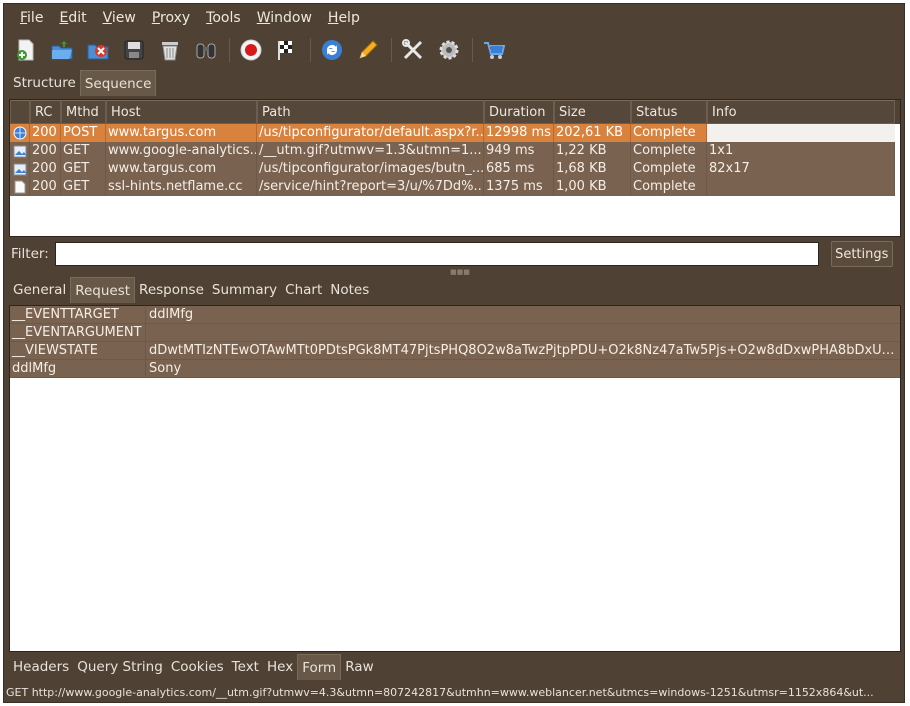  I want to click on clear-session-button, so click(170, 50).